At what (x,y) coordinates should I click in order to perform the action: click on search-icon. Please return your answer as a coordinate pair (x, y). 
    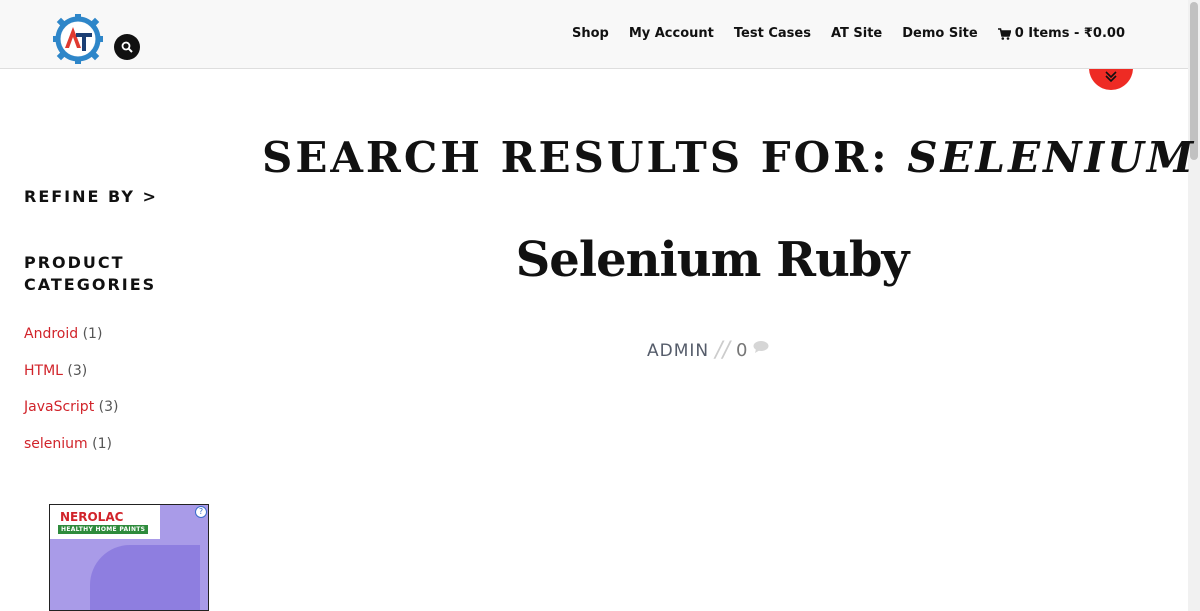
    Looking at the image, I should click on (127, 47).